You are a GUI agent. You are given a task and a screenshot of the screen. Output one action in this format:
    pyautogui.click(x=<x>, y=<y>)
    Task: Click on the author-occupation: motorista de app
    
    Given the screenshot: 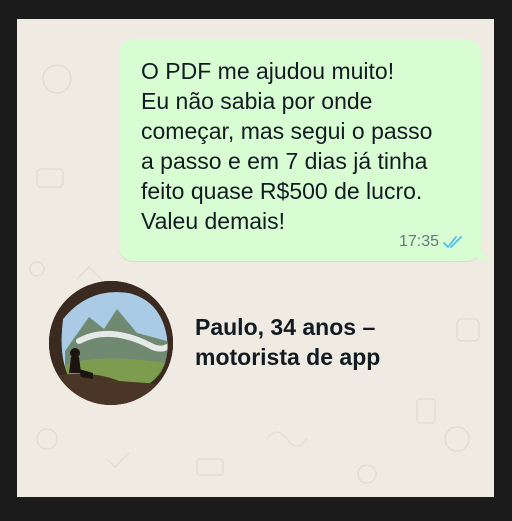 What is the action you would take?
    pyautogui.click(x=288, y=357)
    